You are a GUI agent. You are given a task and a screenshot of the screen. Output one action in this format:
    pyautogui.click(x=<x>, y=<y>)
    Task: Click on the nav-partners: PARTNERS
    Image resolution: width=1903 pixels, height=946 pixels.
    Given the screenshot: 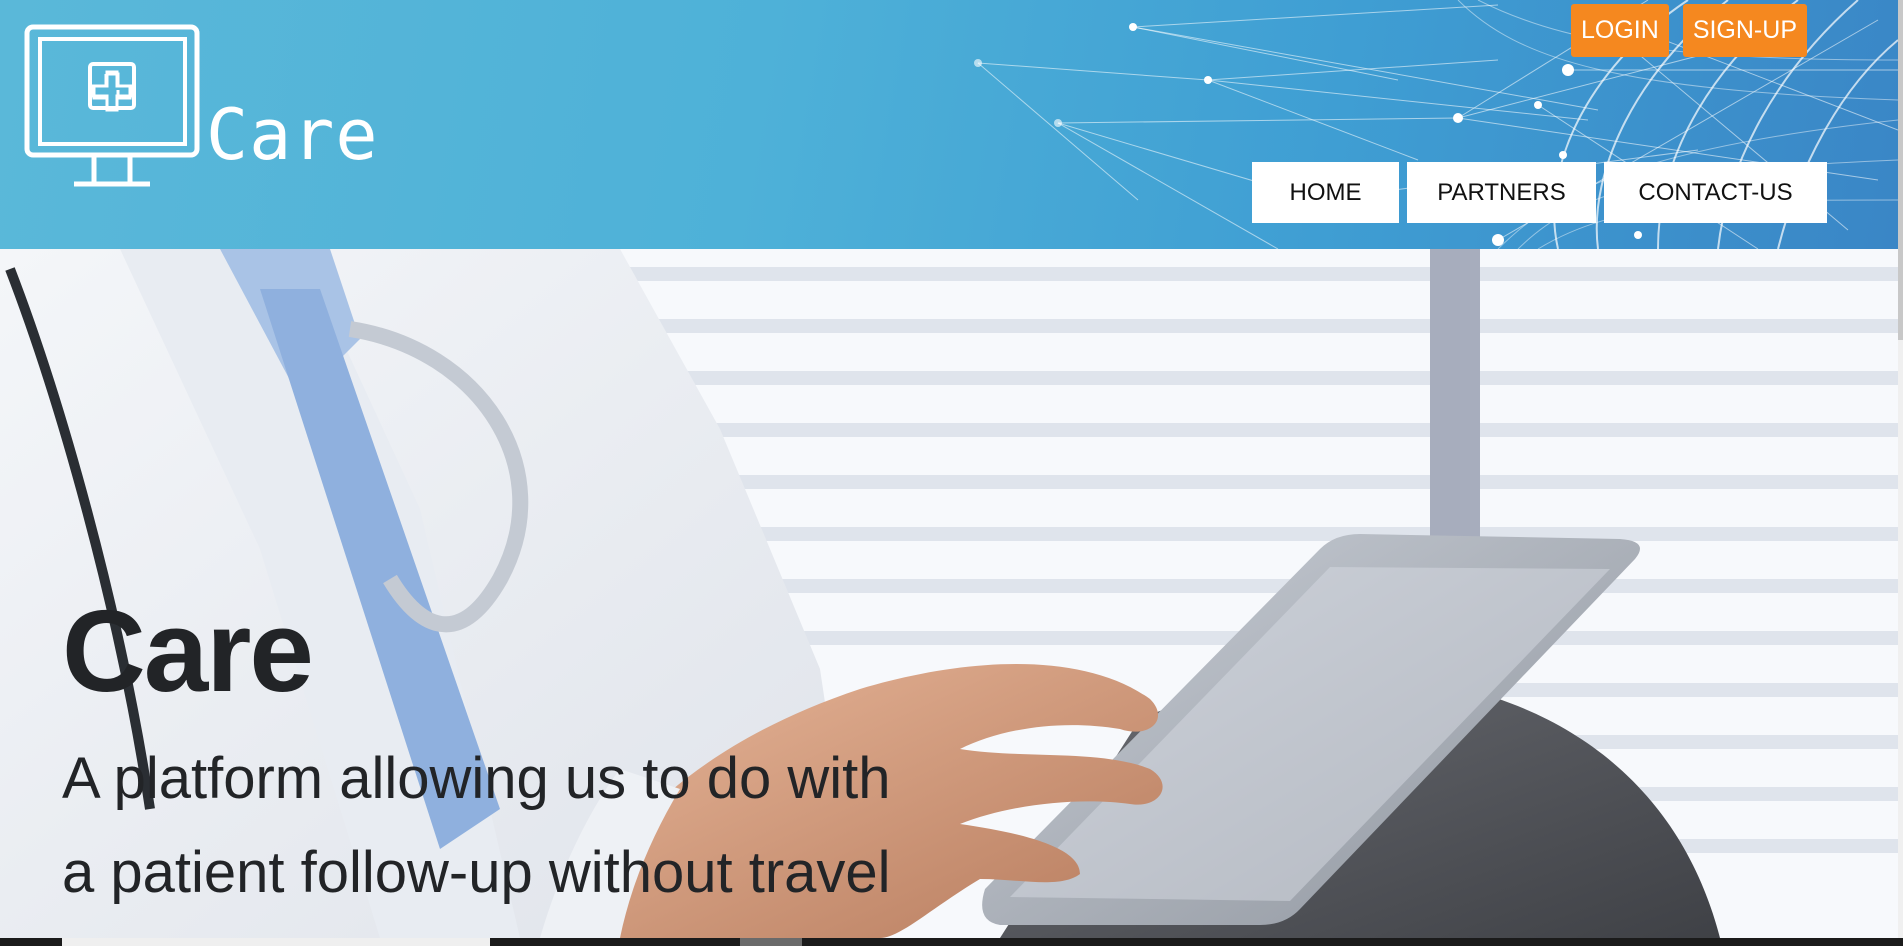 What is the action you would take?
    pyautogui.click(x=1501, y=192)
    